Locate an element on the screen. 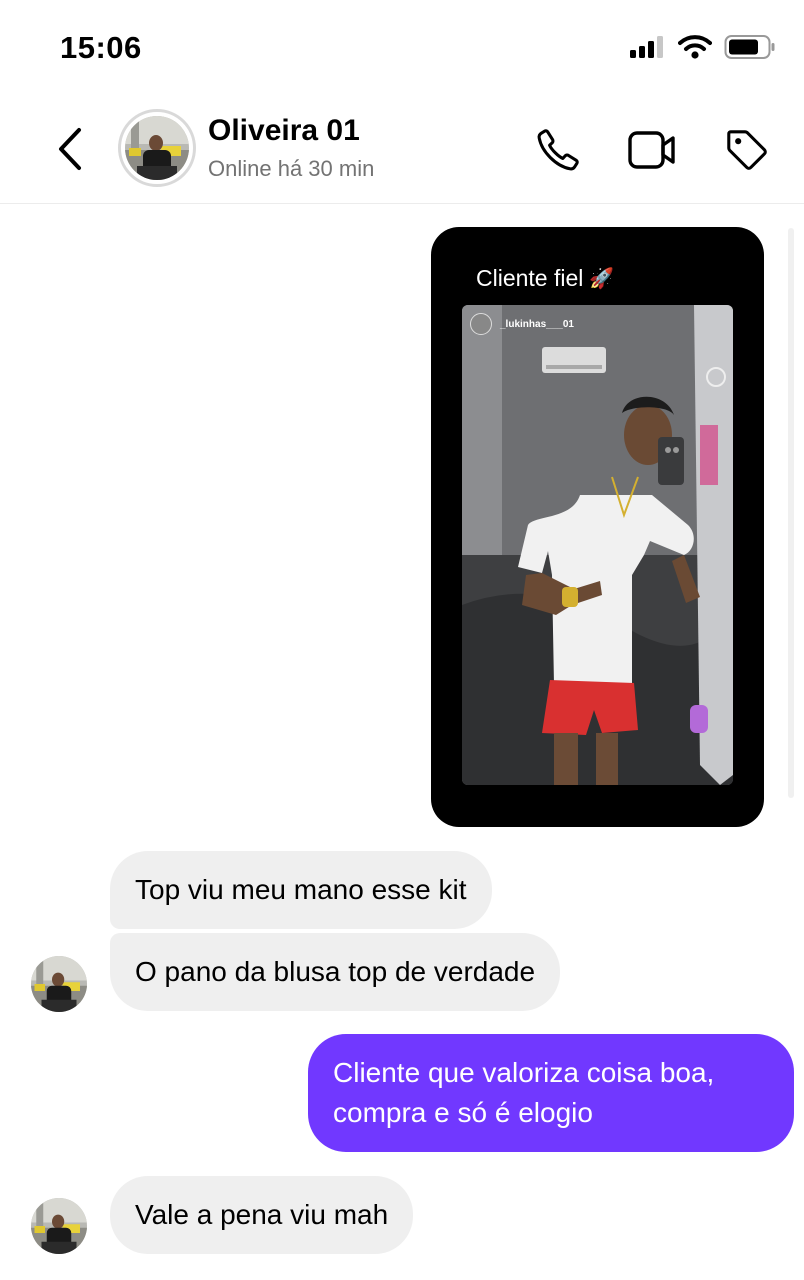  back-button is located at coordinates (70, 149).